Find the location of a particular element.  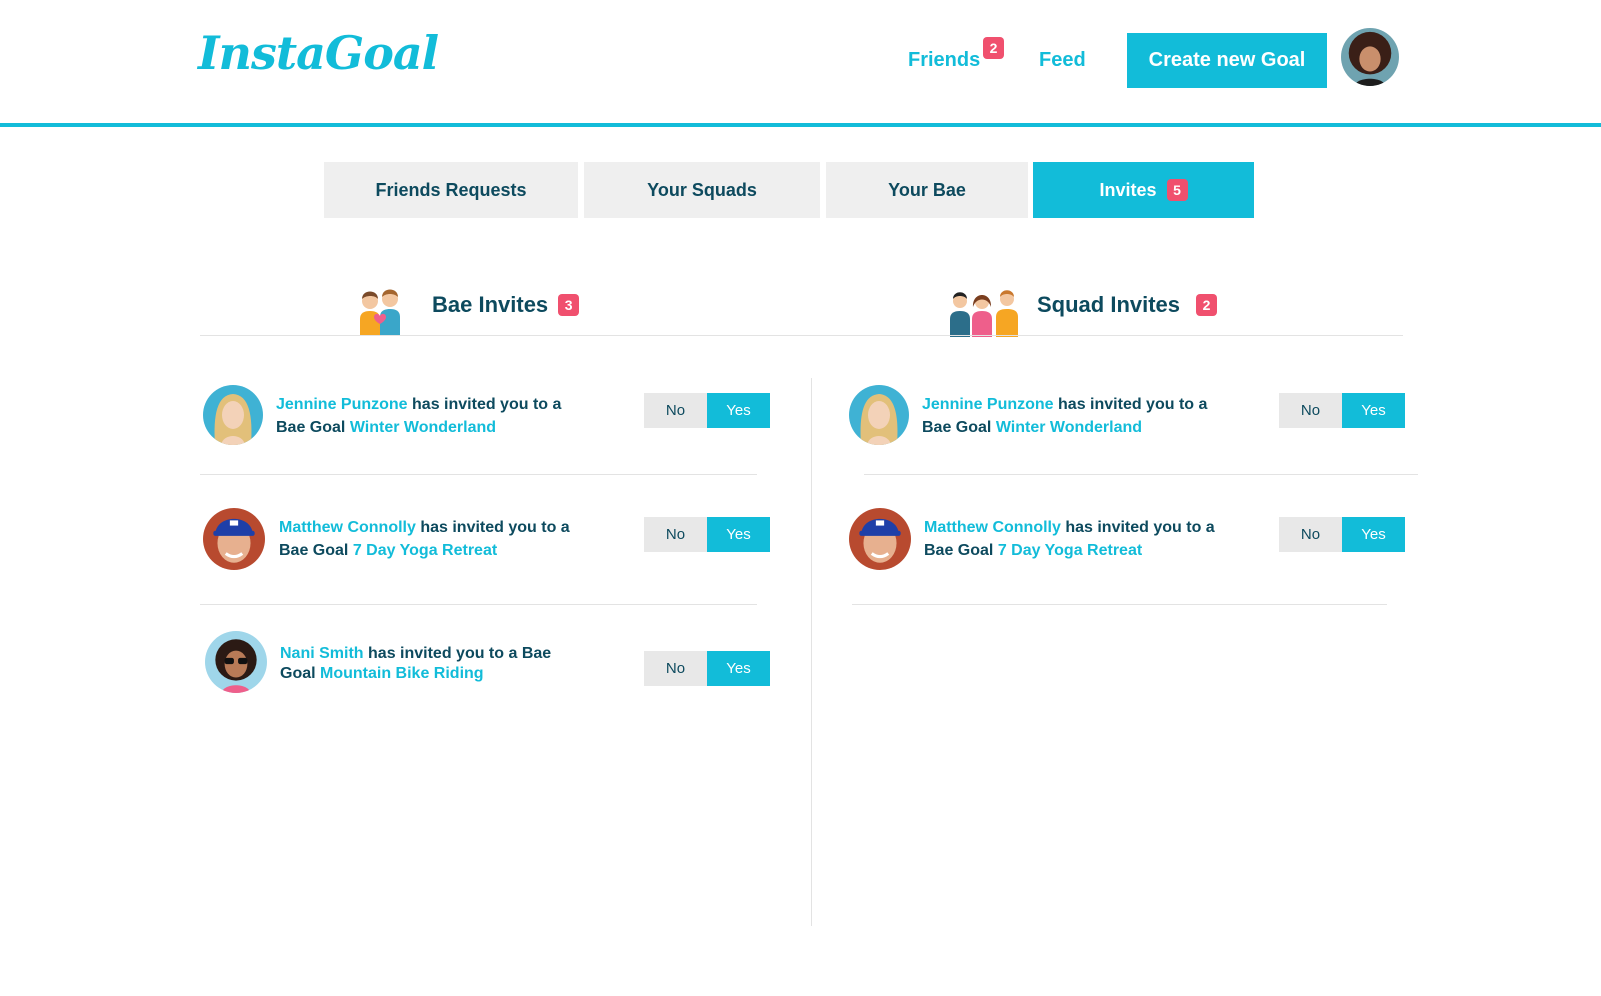

nav-friends-link: Friends is located at coordinates (944, 60).